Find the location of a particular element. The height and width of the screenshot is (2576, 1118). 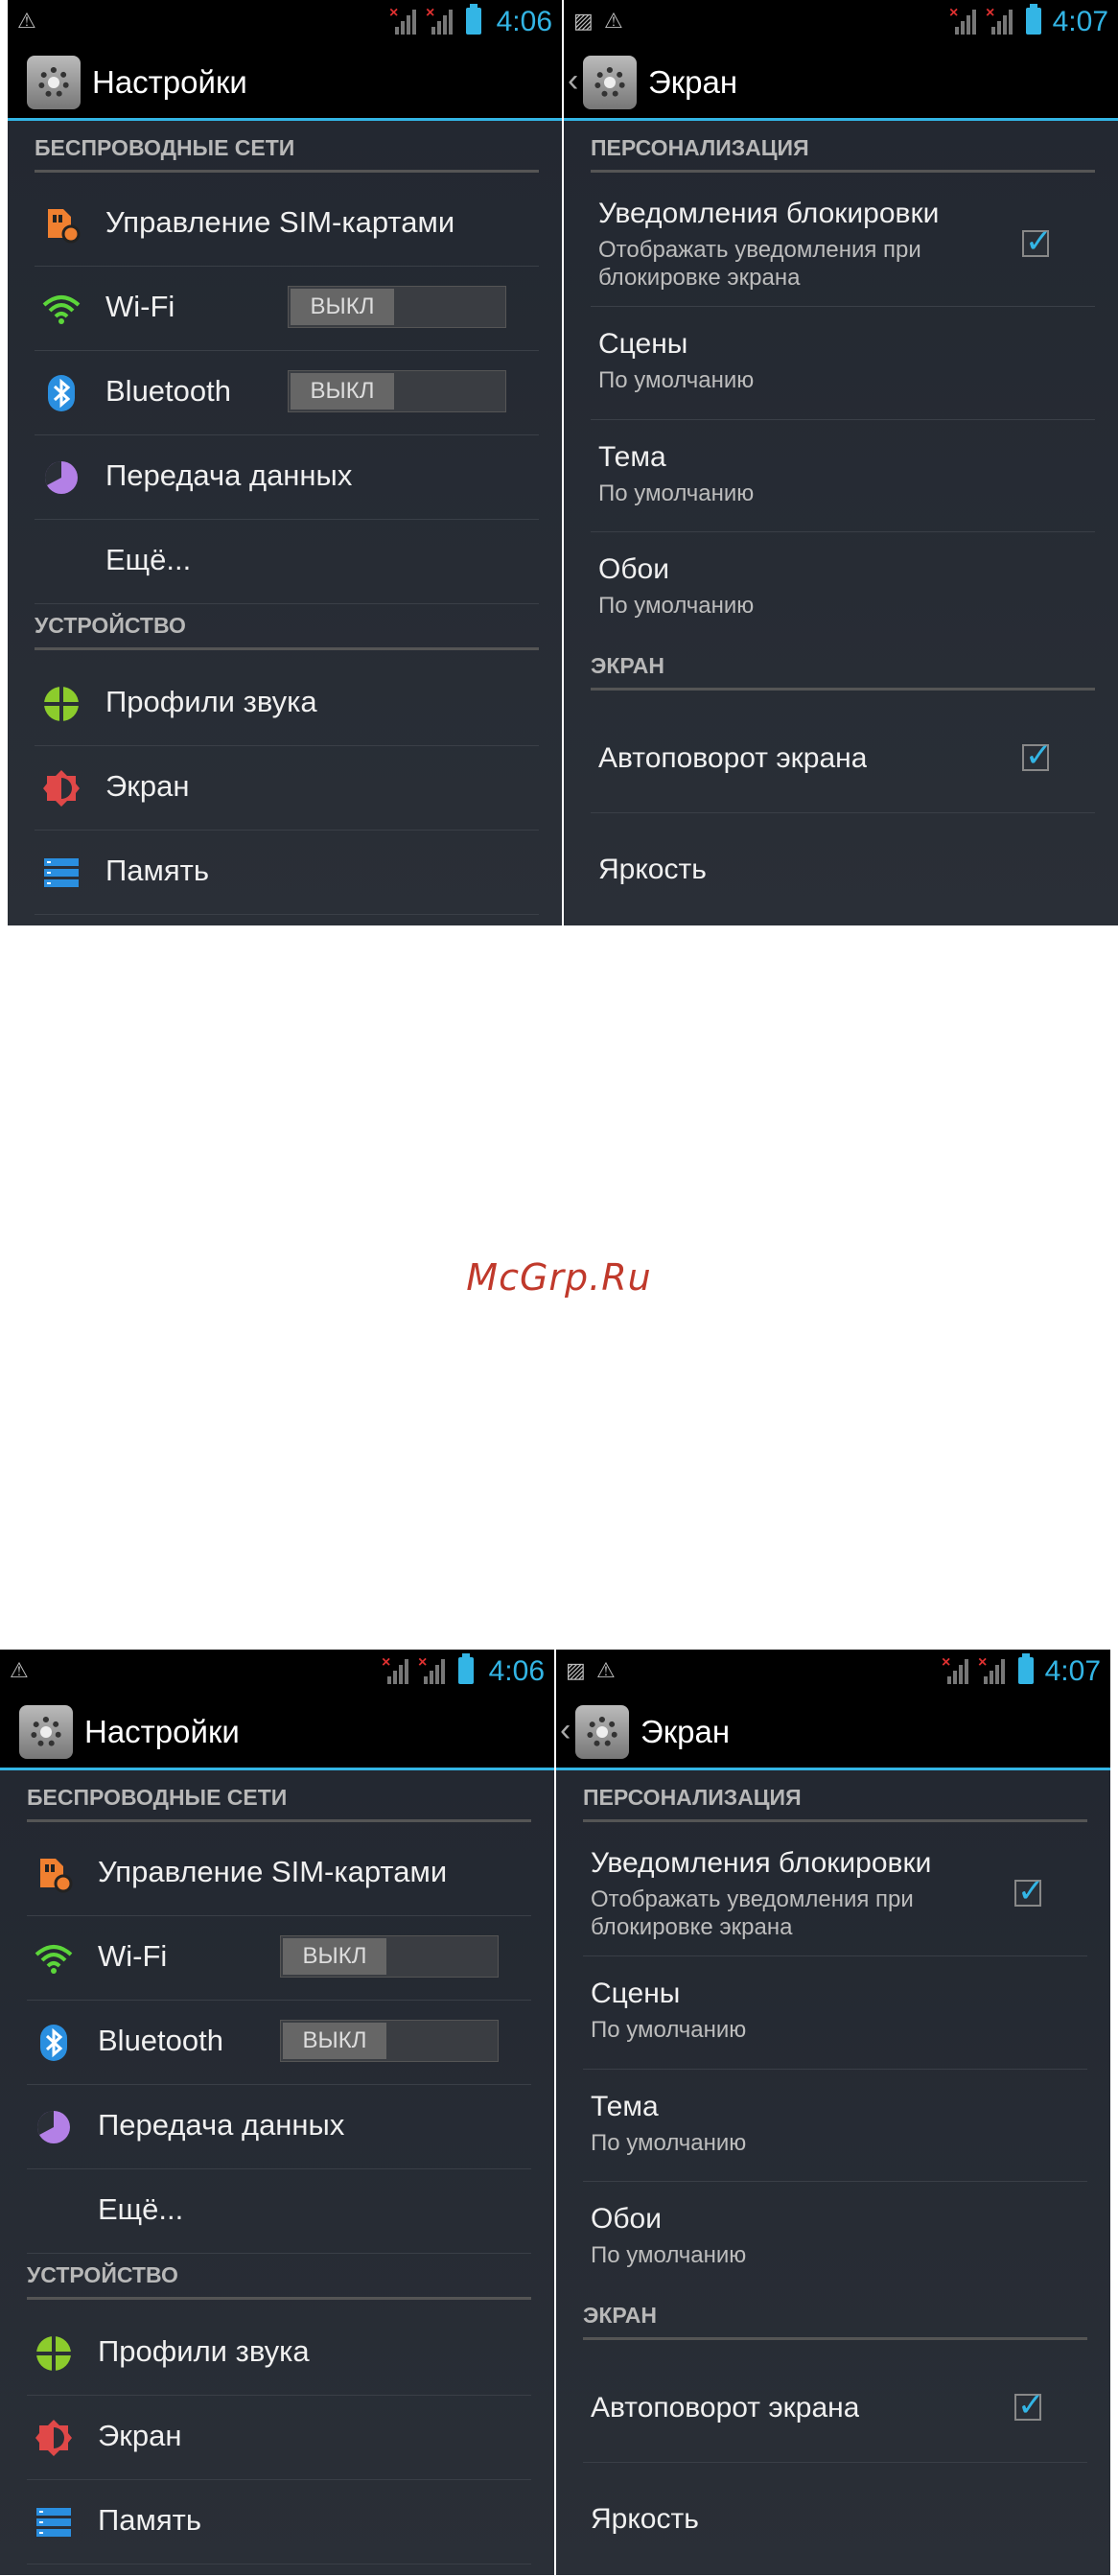

pref-title: Обои is located at coordinates (633, 569).